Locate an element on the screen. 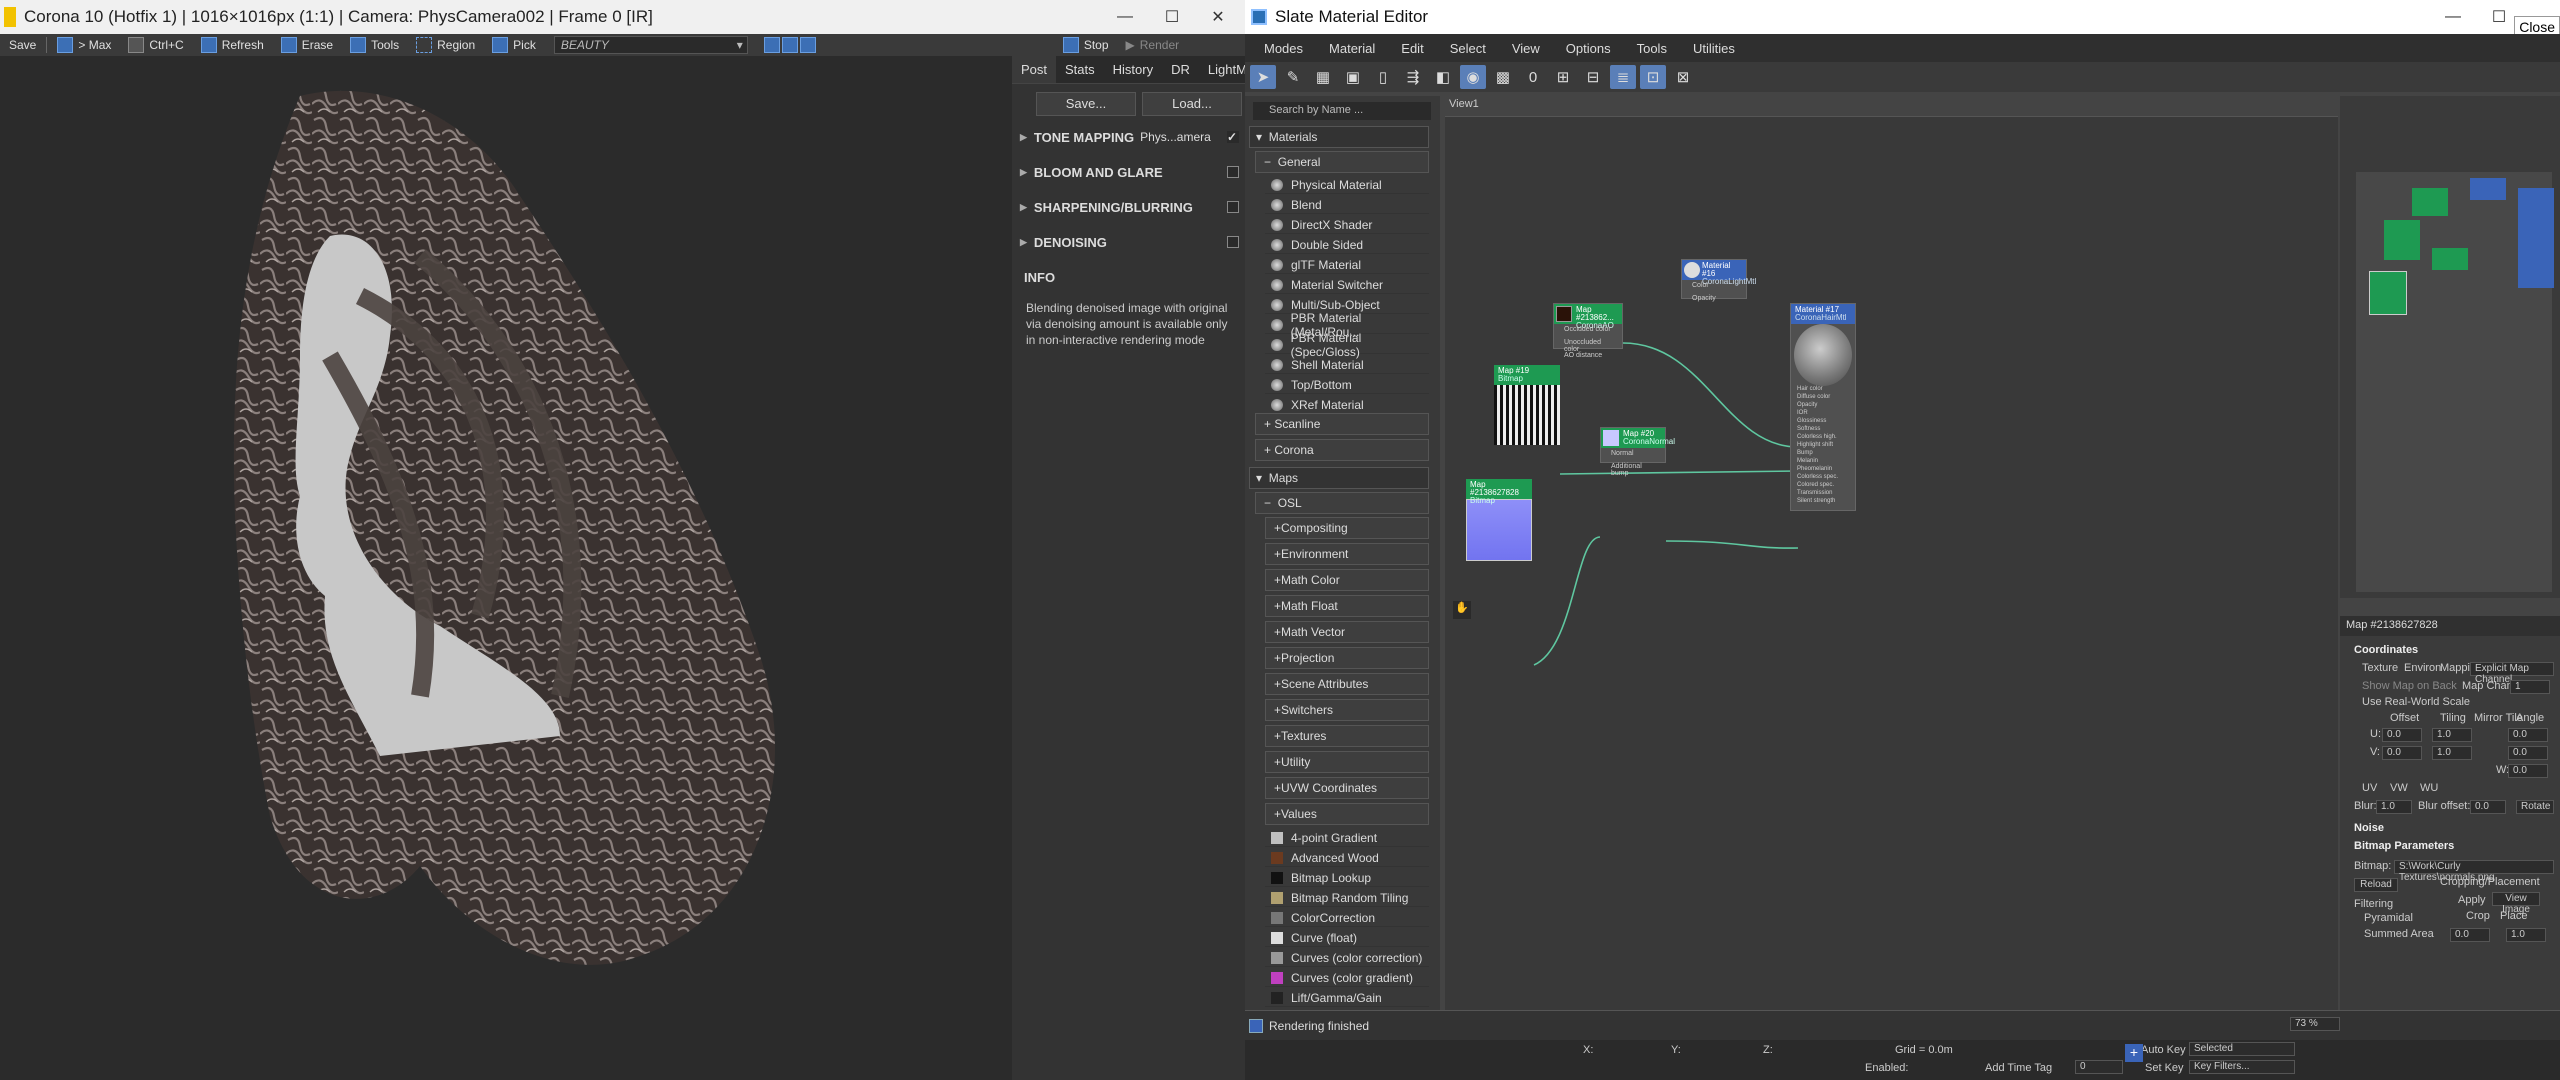 The image size is (2560, 1080). apply-checkbox: Apply is located at coordinates (2472, 900).